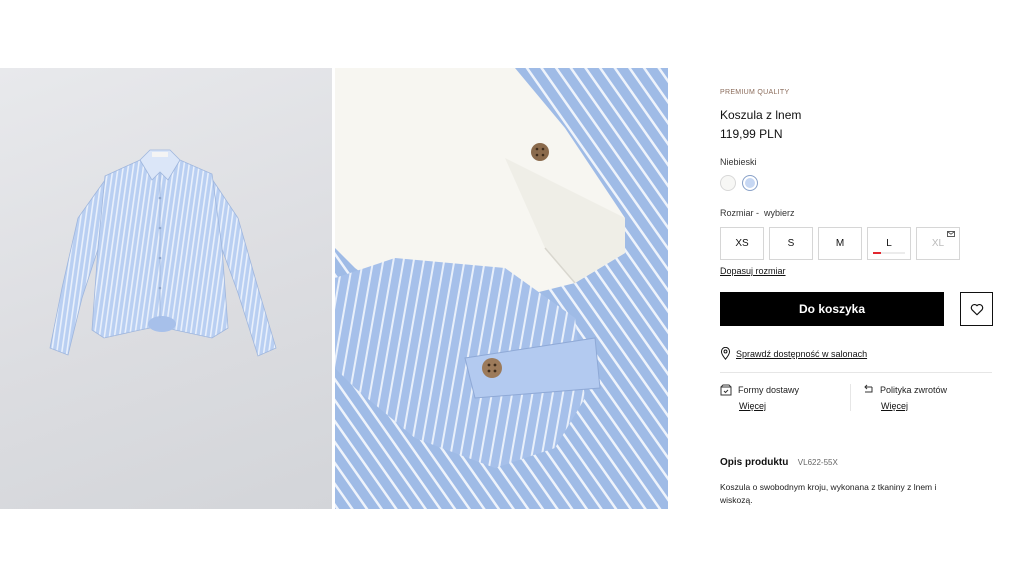  I want to click on size-options: XS S M L XL, so click(840, 243).